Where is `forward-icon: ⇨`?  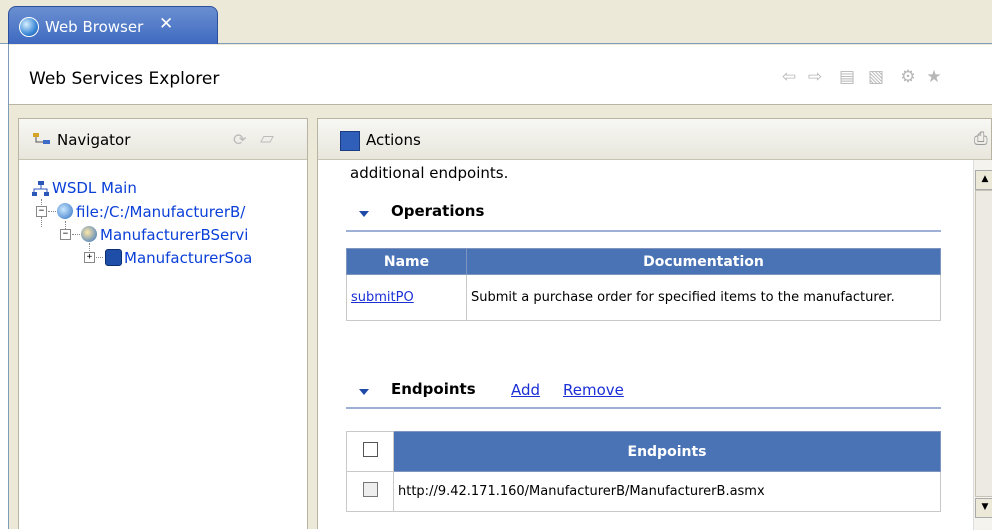
forward-icon: ⇨ is located at coordinates (815, 77).